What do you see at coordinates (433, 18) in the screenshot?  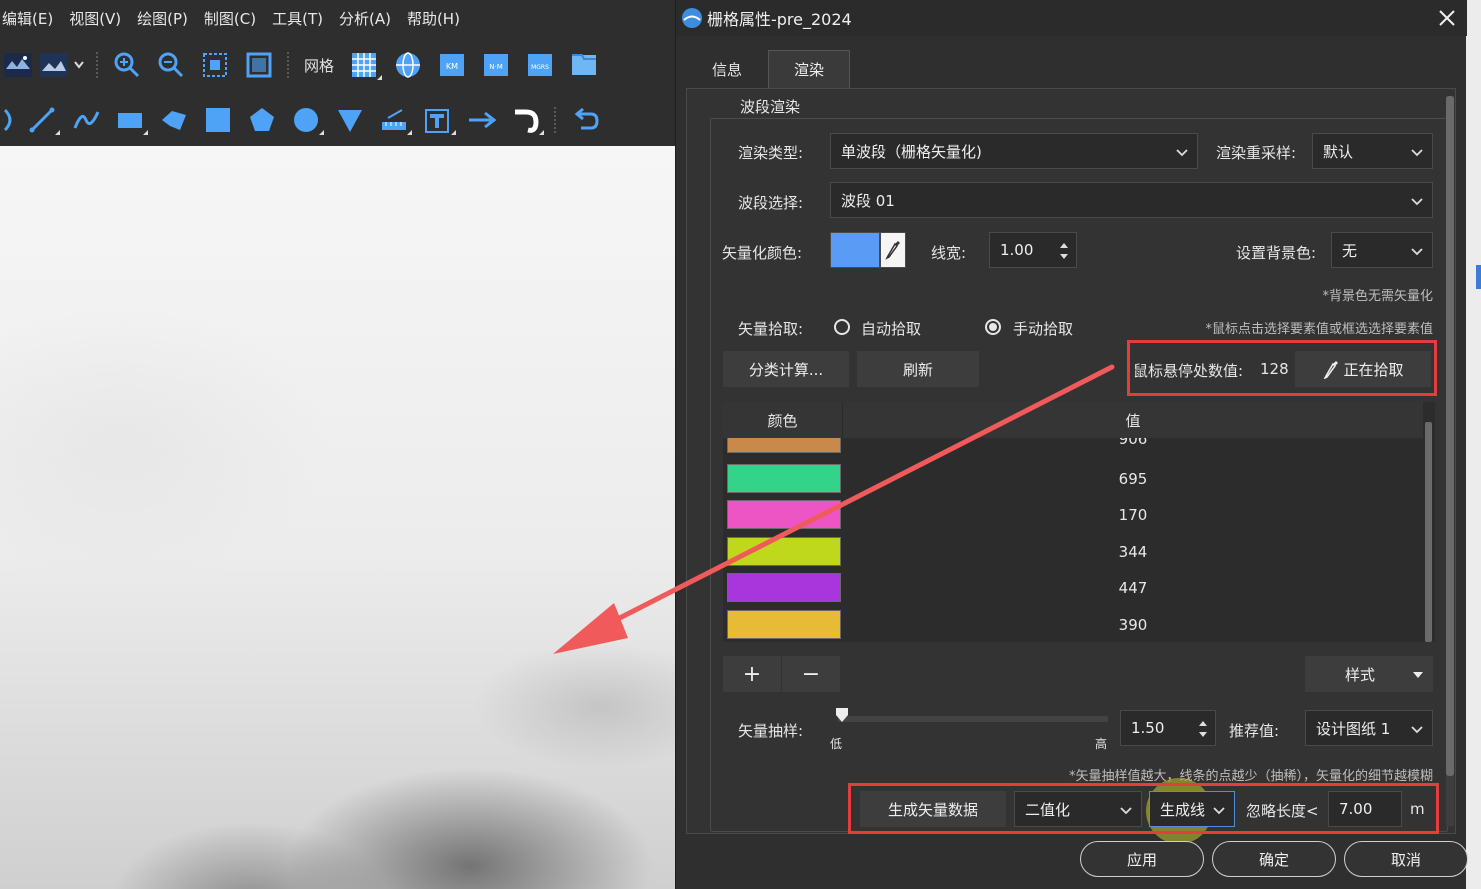 I see `menu-help: 帮助(H)` at bounding box center [433, 18].